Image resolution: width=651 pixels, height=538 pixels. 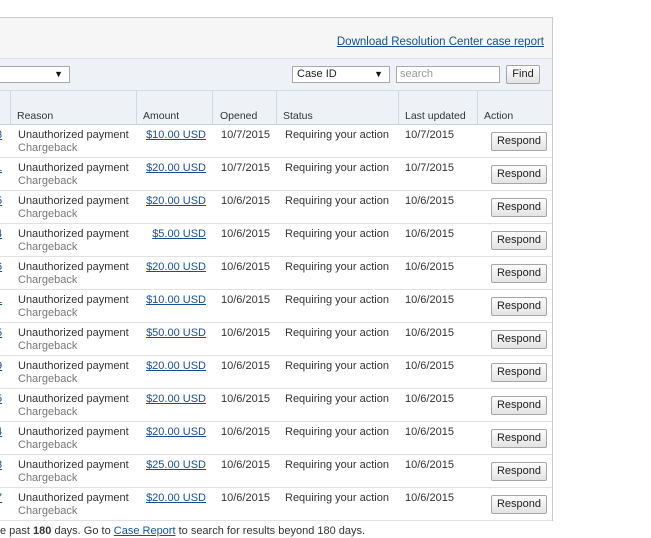 What do you see at coordinates (173, 234) in the screenshot?
I see `amount-link: $5.00 USD` at bounding box center [173, 234].